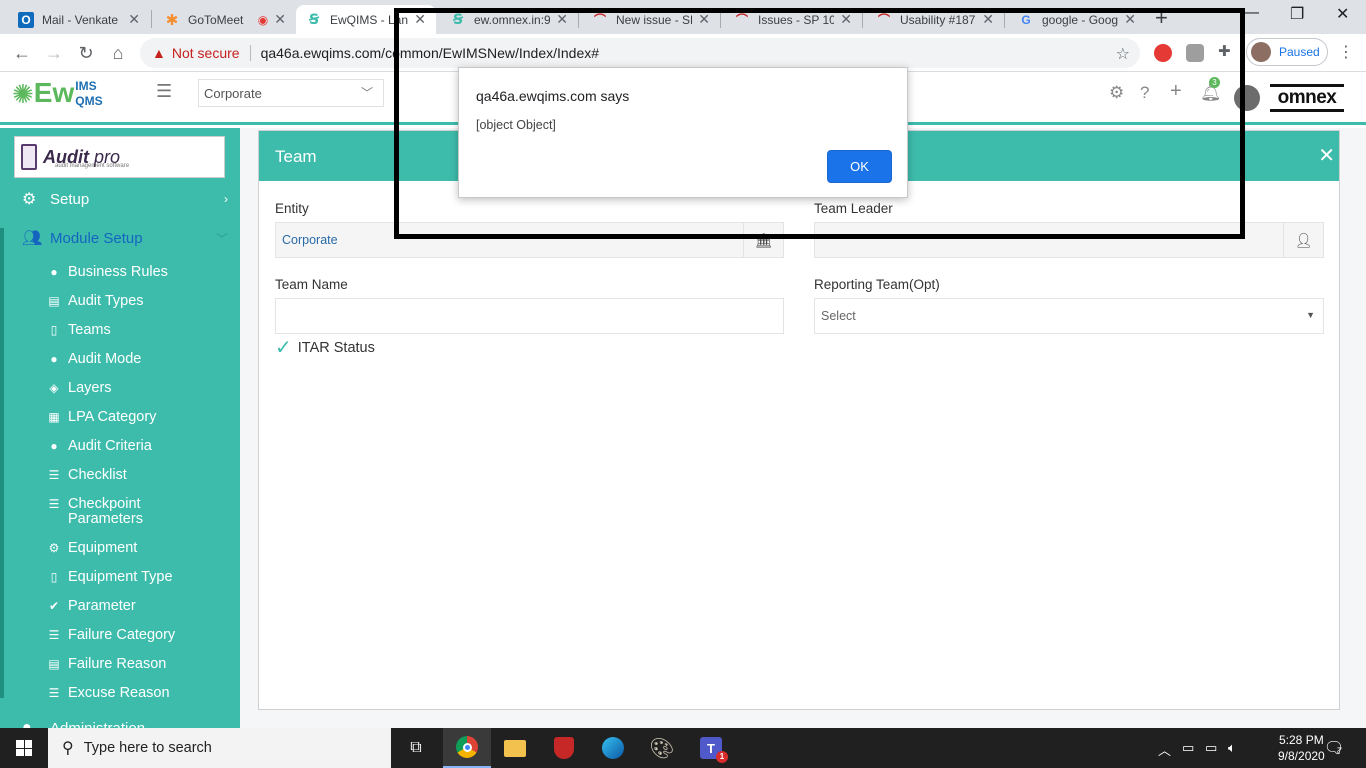 The height and width of the screenshot is (768, 1366). What do you see at coordinates (662, 748) in the screenshot?
I see `paint-icon: 🎨︎` at bounding box center [662, 748].